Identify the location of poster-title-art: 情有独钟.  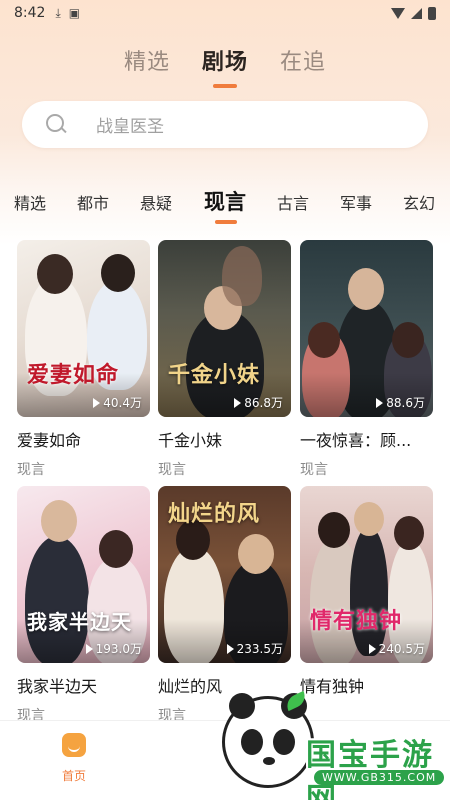
(356, 621).